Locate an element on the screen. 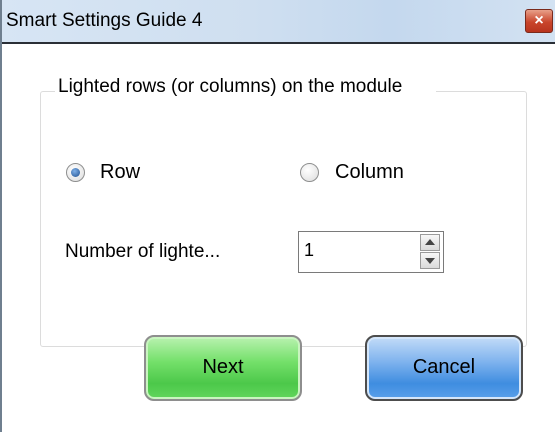 Image resolution: width=555 pixels, height=432 pixels. stepper-down-button is located at coordinates (430, 260).